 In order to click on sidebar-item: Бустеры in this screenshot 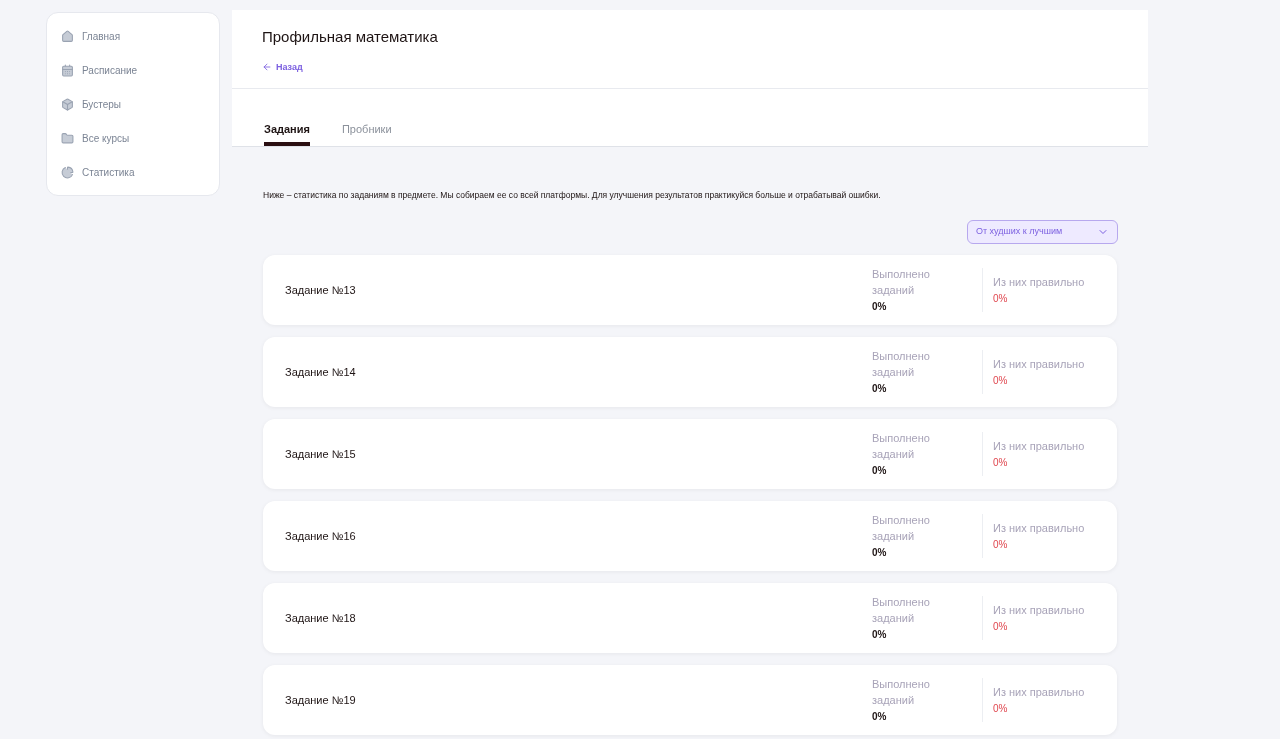, I will do `click(133, 104)`.